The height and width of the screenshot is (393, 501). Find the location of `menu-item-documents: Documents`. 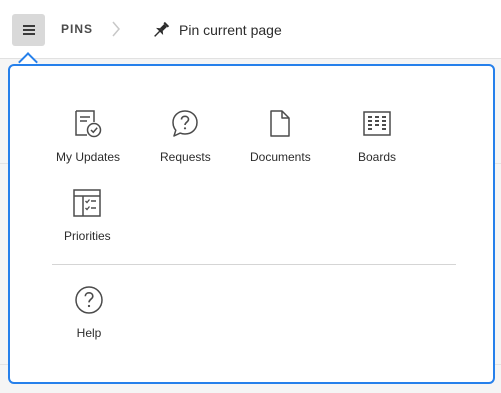

menu-item-documents: Documents is located at coordinates (280, 136).